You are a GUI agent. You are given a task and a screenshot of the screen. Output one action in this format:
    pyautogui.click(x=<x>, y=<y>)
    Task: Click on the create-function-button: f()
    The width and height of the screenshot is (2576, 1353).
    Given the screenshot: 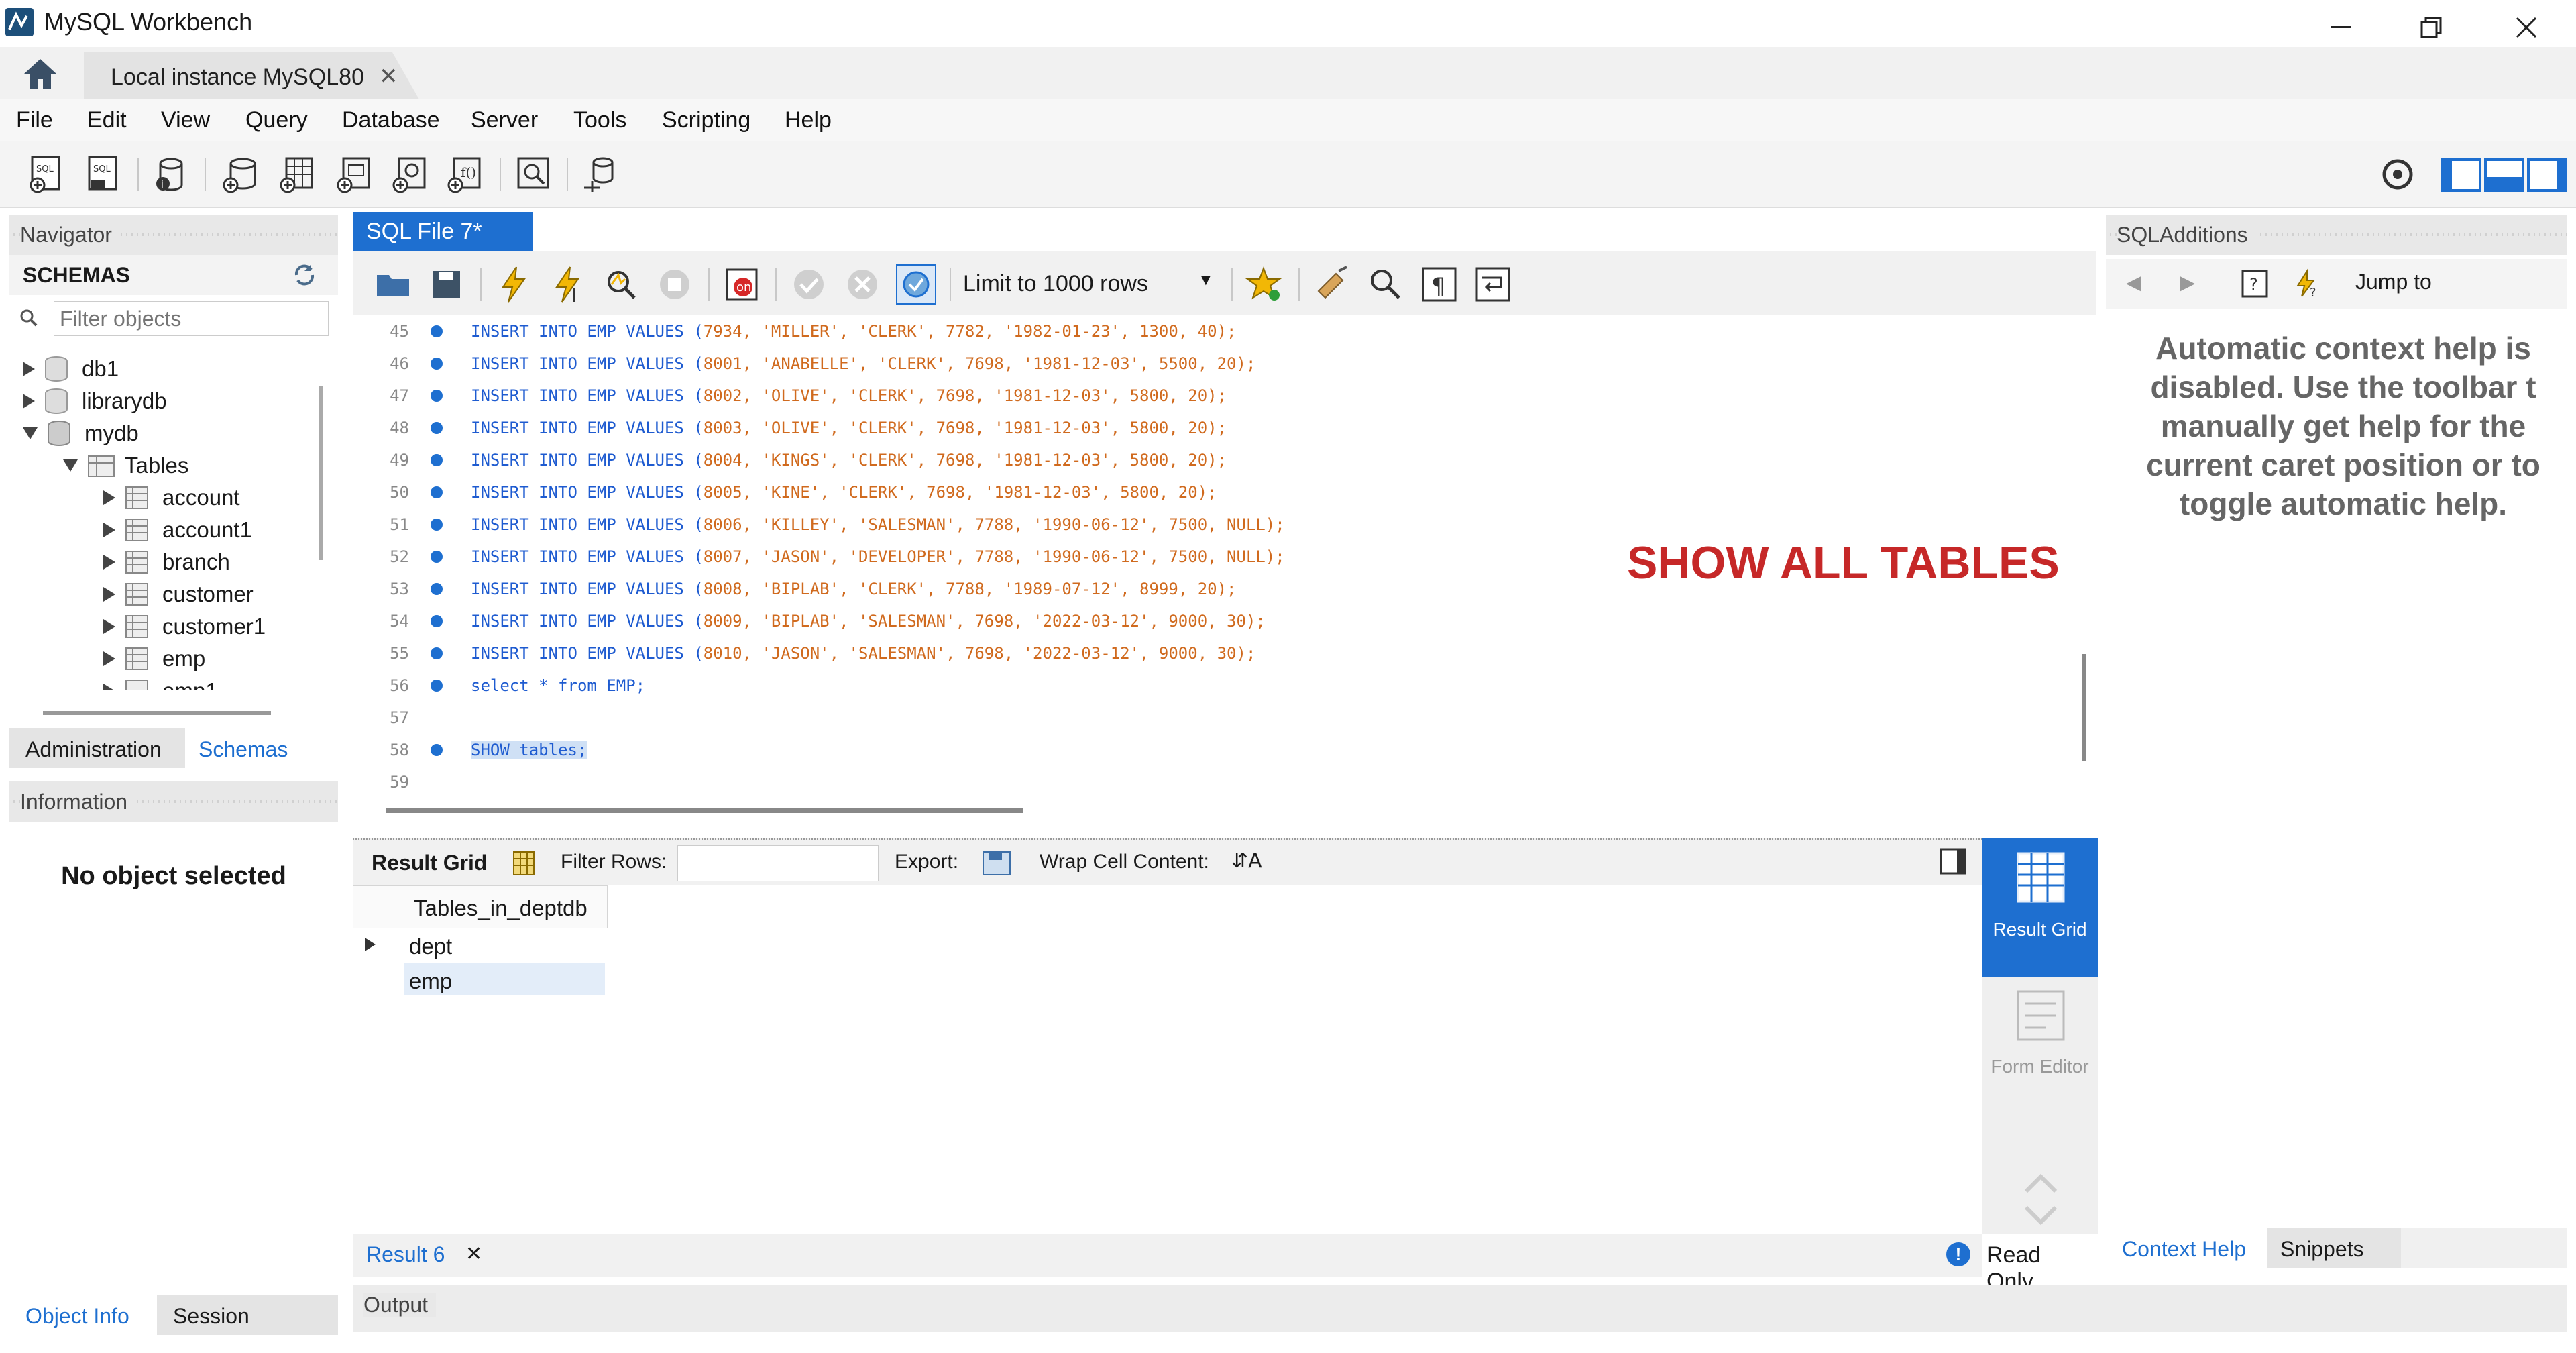 What is the action you would take?
    pyautogui.click(x=466, y=174)
    